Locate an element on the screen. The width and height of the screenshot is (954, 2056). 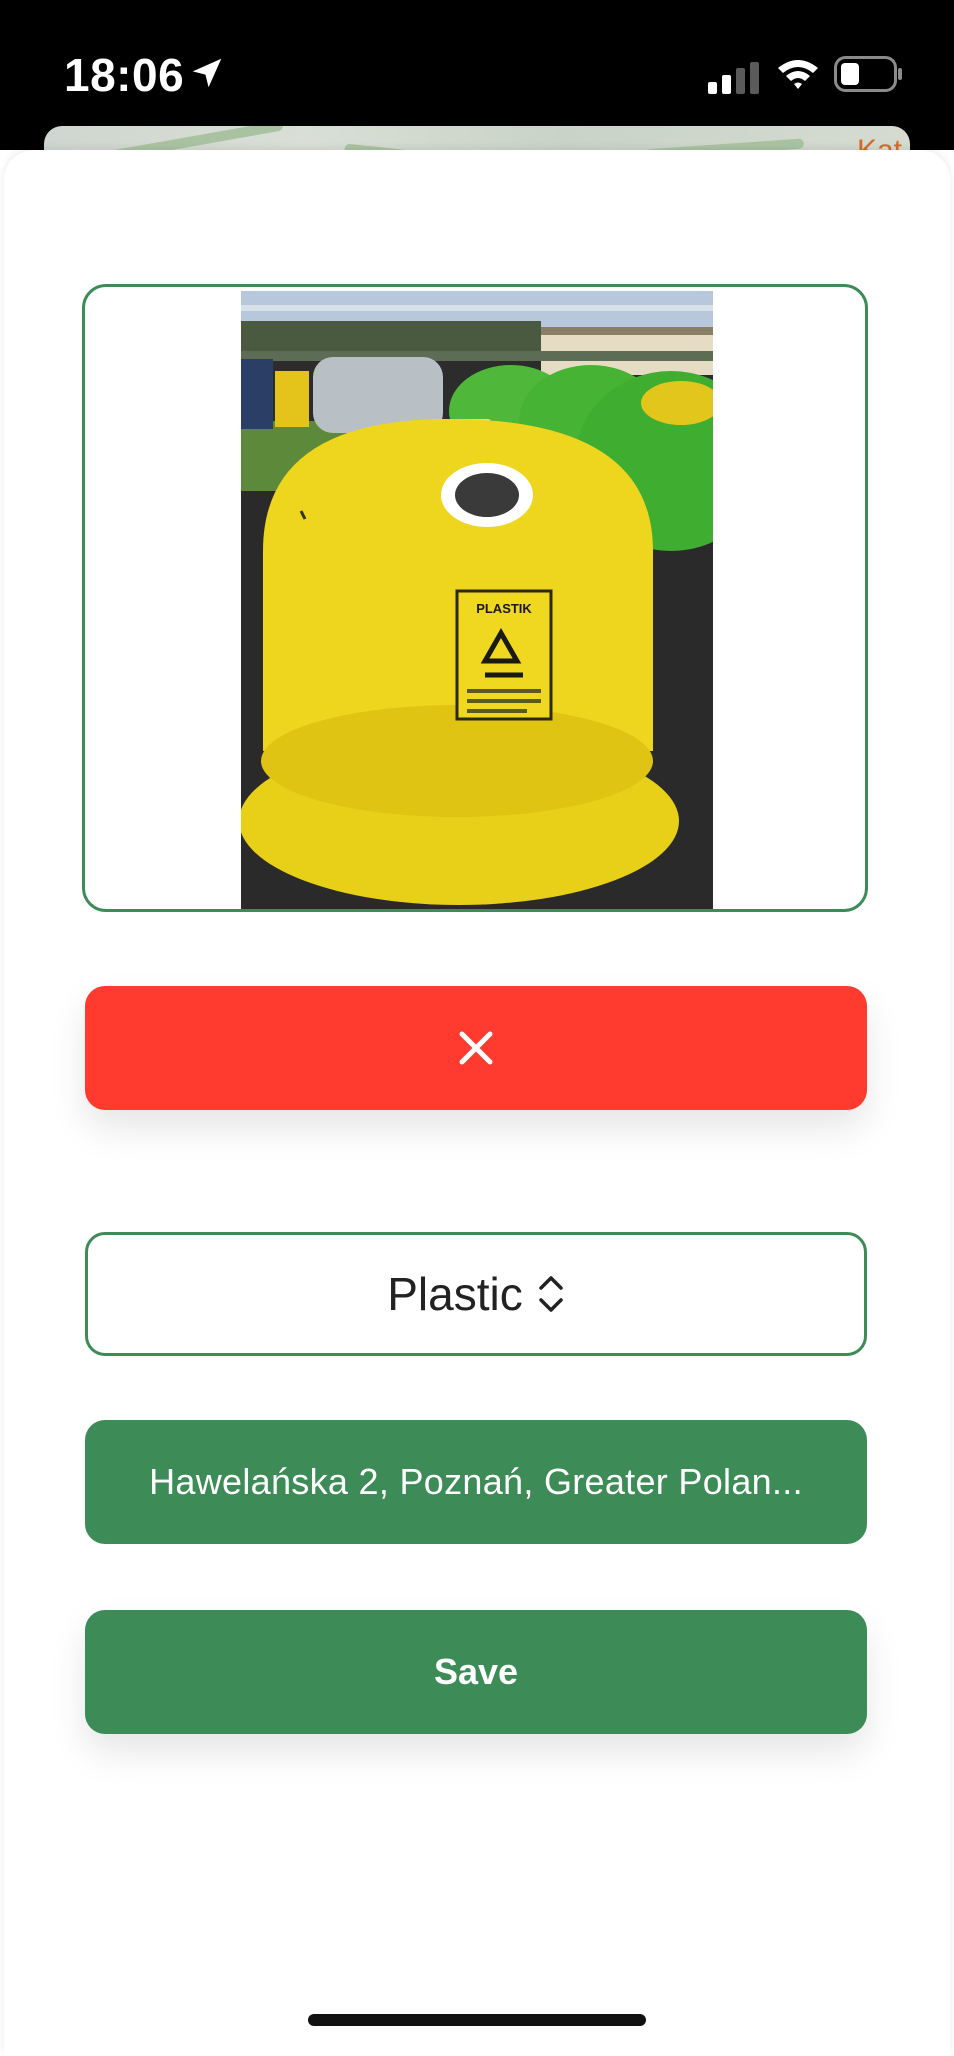
save-label: Save is located at coordinates (476, 1671).